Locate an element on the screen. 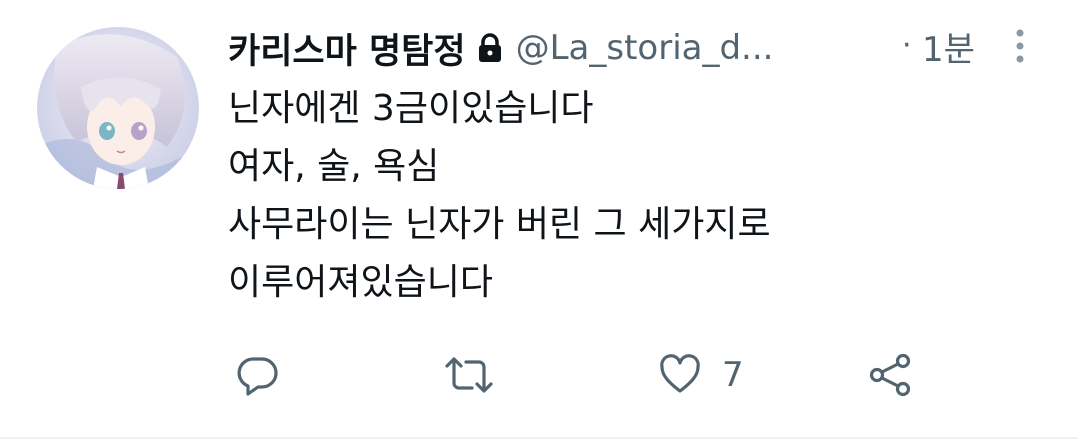  reply-button is located at coordinates (258, 375).